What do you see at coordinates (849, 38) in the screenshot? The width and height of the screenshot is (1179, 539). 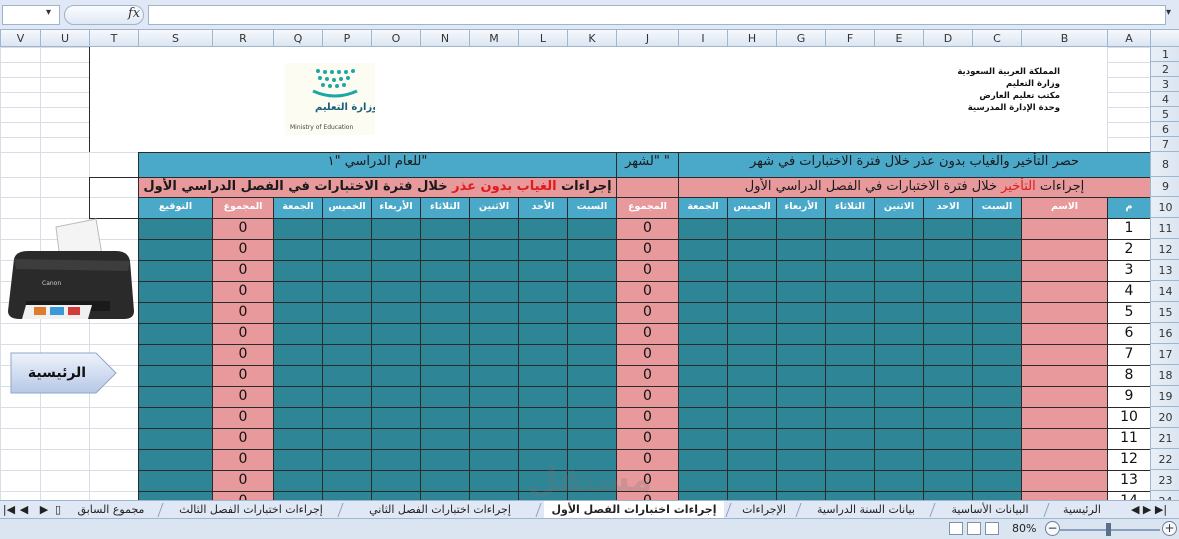 I see `column-header: F` at bounding box center [849, 38].